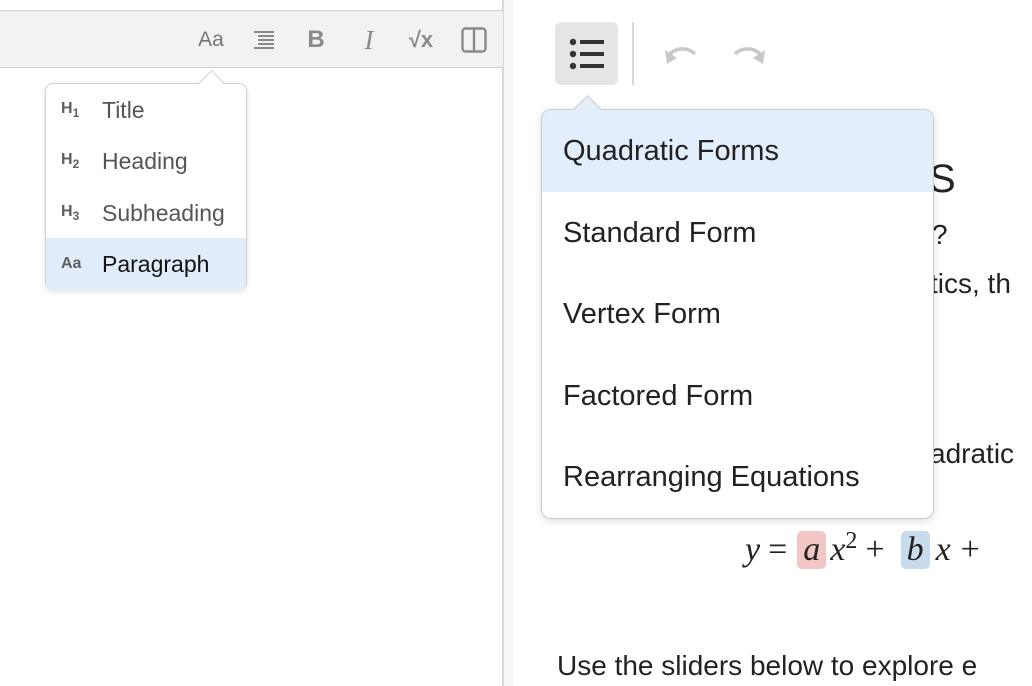 The image size is (1032, 686). What do you see at coordinates (658, 395) in the screenshot?
I see `toc-item-label: Factored Form` at bounding box center [658, 395].